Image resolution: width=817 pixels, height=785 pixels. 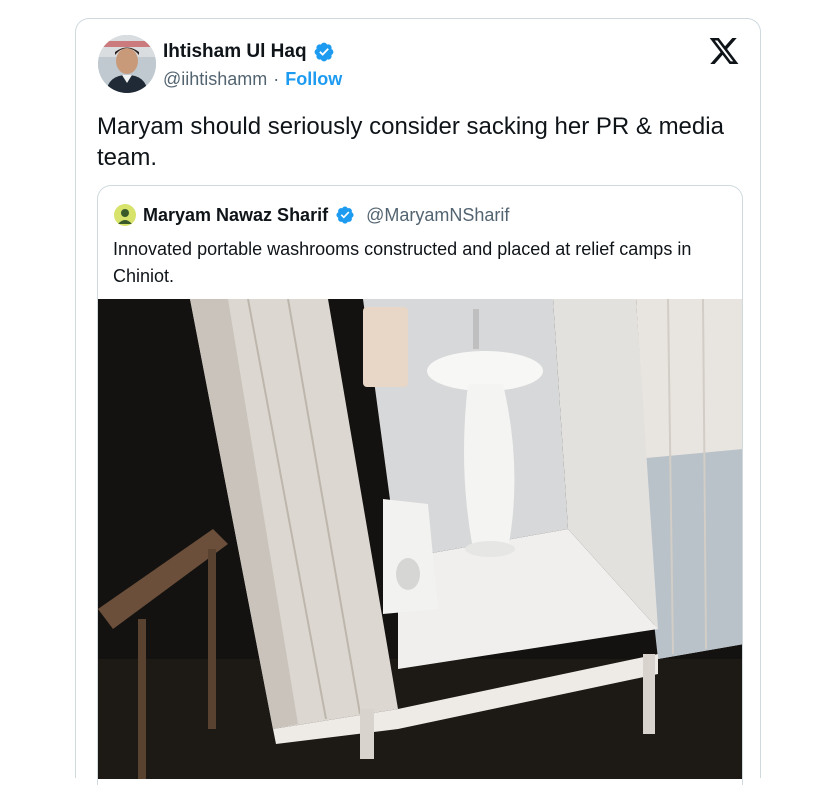 I want to click on follow-button: Follow, so click(x=313, y=79).